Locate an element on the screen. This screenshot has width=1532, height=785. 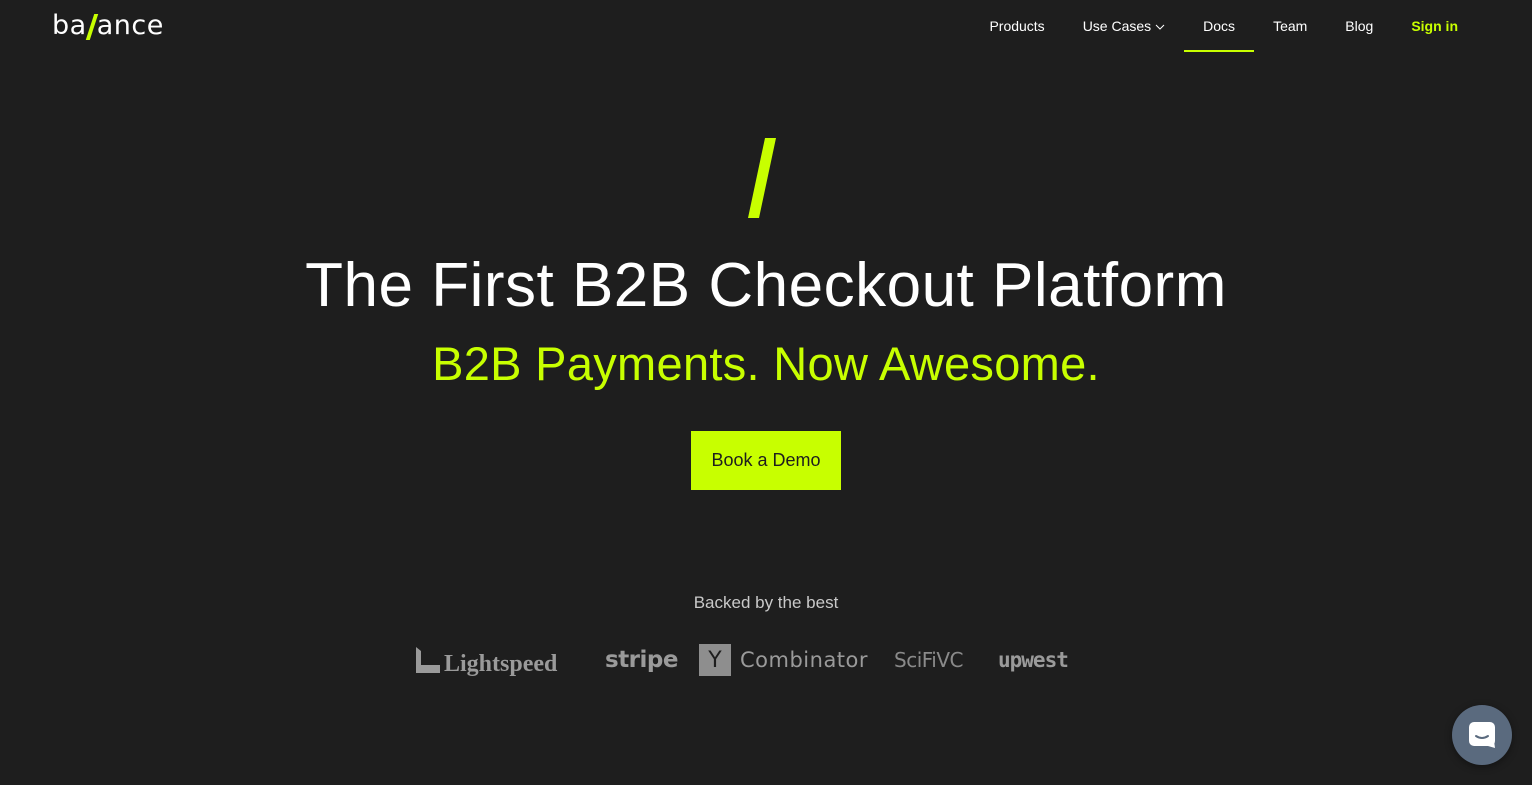
upwest-logo: upwest is located at coordinates (1033, 660).